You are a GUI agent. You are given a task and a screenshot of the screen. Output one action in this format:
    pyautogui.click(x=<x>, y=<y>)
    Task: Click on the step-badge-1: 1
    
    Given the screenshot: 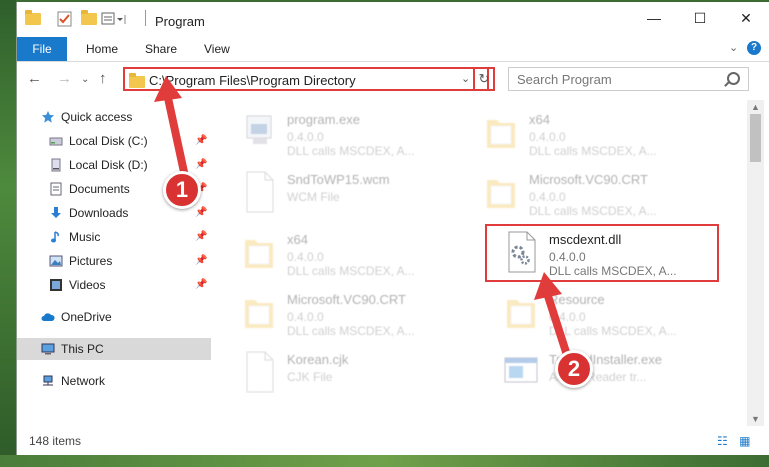 What is the action you would take?
    pyautogui.click(x=182, y=190)
    